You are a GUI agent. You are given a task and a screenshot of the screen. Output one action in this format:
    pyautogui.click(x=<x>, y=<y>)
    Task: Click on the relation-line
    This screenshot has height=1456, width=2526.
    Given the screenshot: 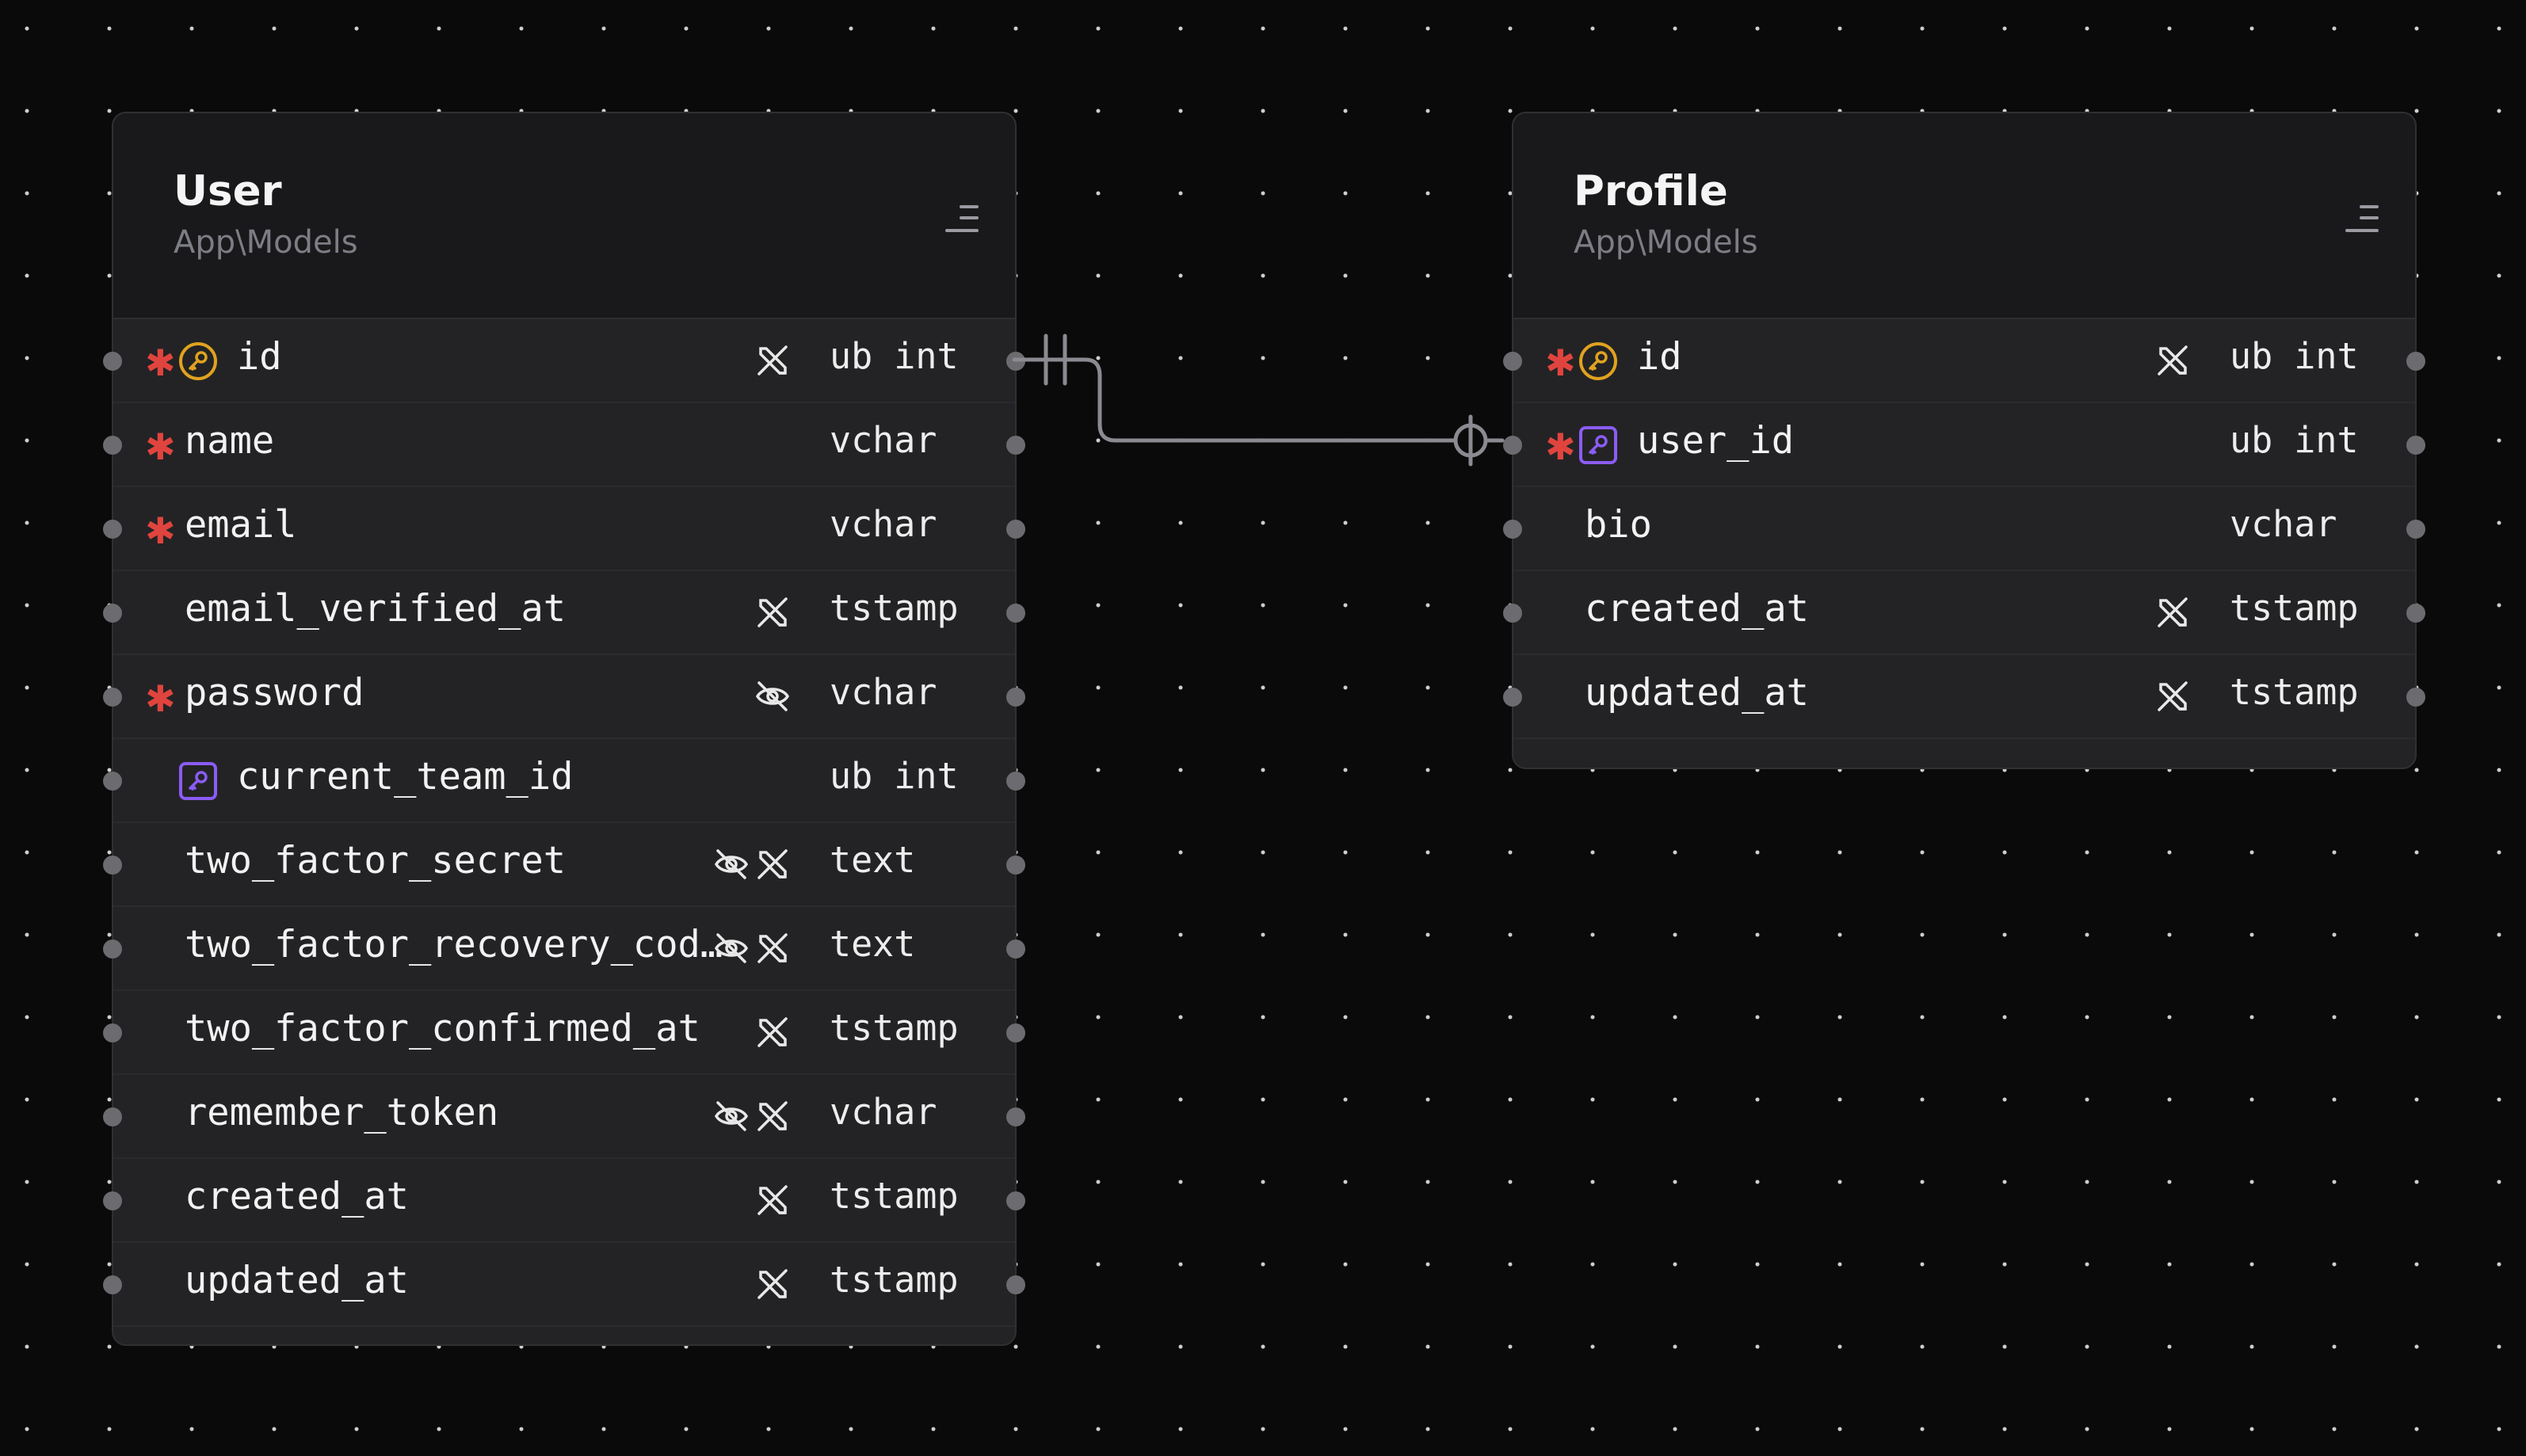 What is the action you would take?
    pyautogui.click(x=1258, y=400)
    